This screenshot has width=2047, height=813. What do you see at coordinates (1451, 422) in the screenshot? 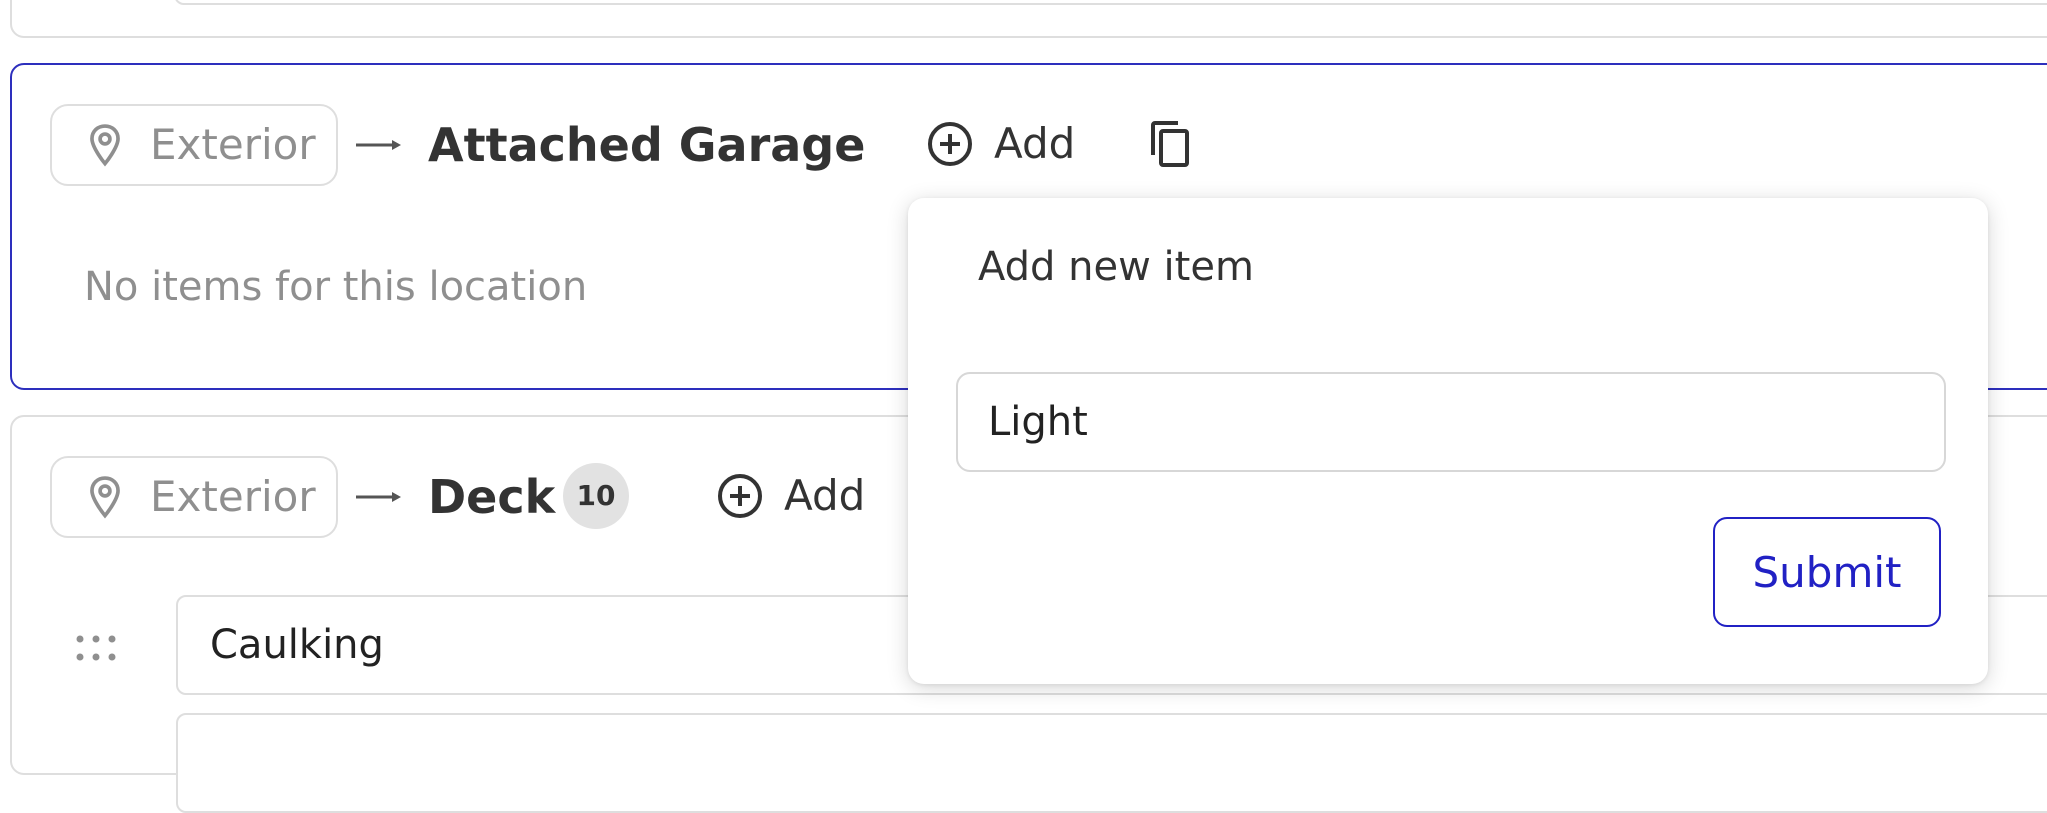
I see `new-item-input` at bounding box center [1451, 422].